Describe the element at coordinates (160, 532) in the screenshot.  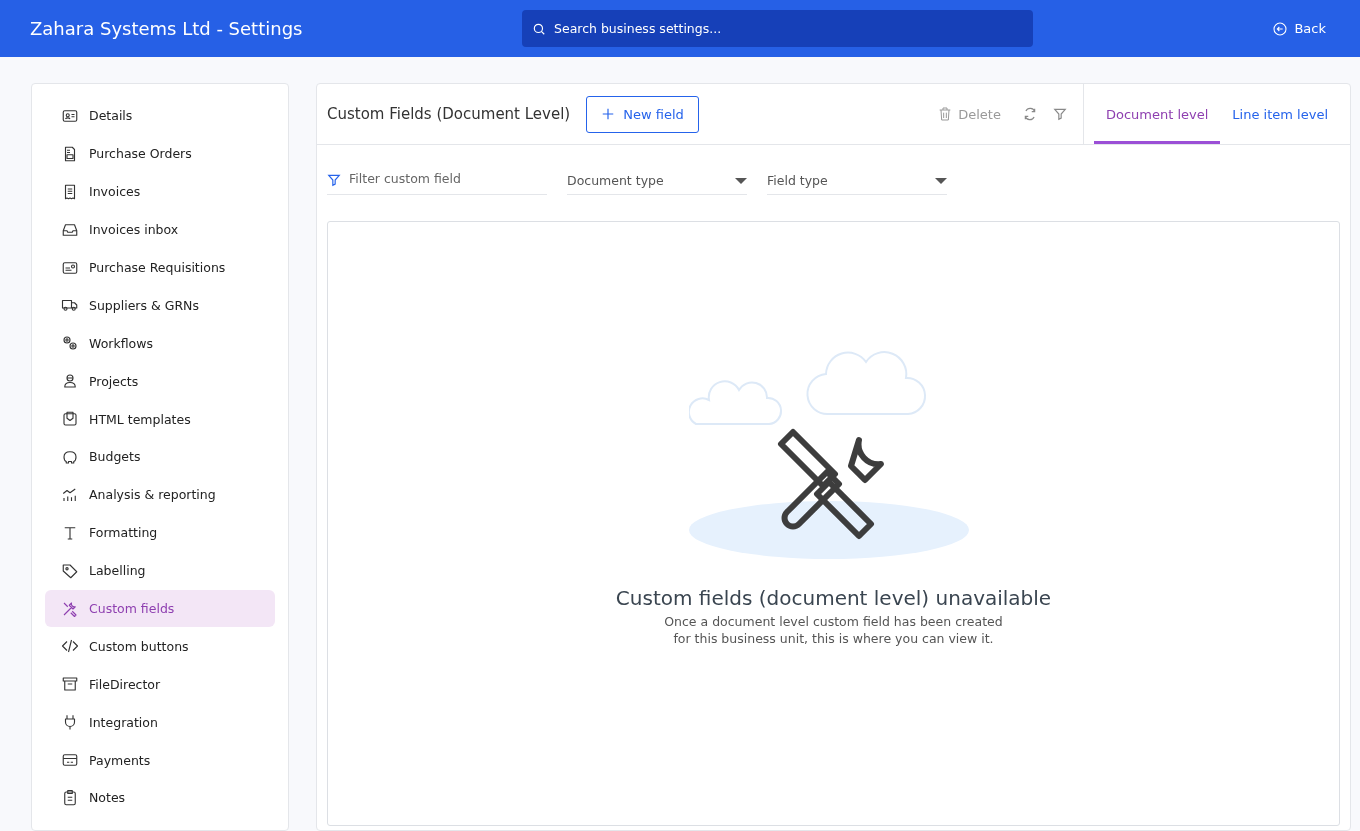
I see `sidebar-item: Formatting` at that location.